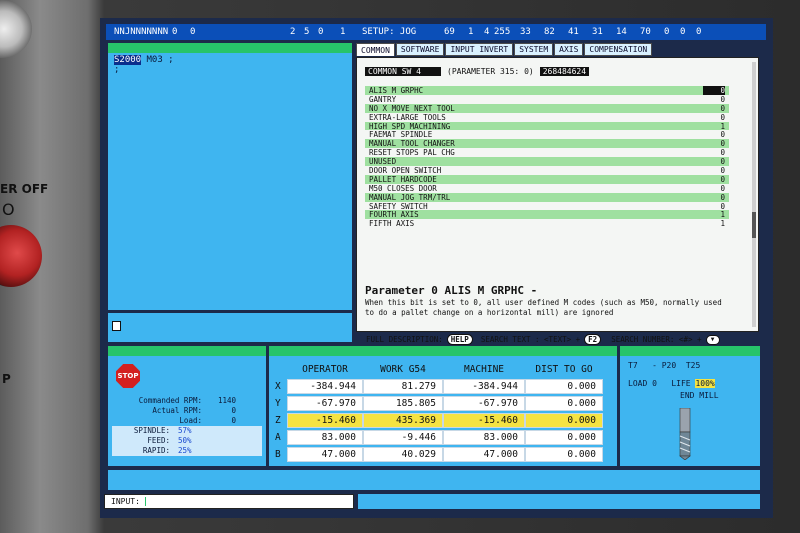  What do you see at coordinates (547, 170) in the screenshot?
I see `parameter-row: DOOR OPEN SWITCH 0` at bounding box center [547, 170].